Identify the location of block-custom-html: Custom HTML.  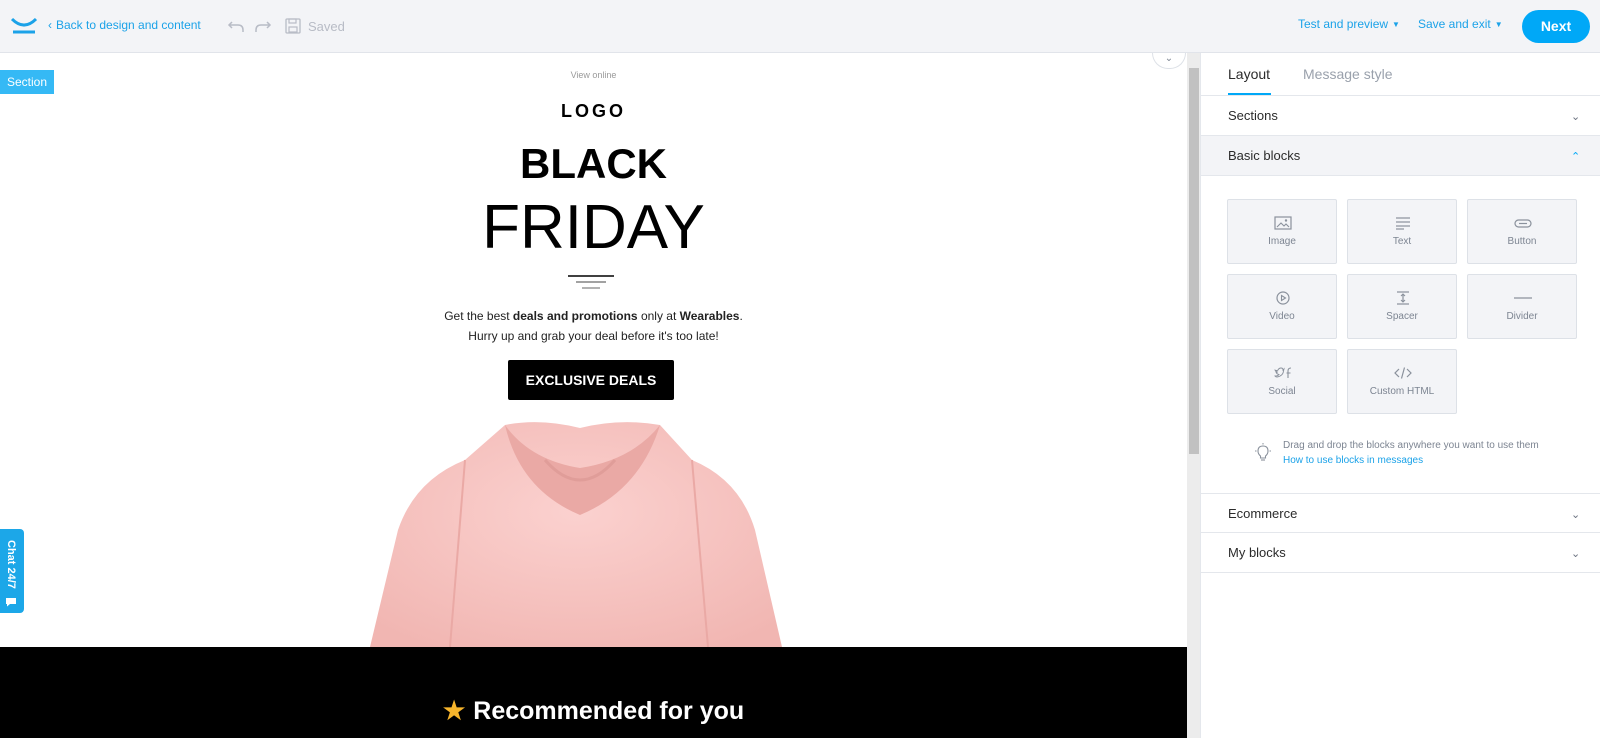
(1402, 381).